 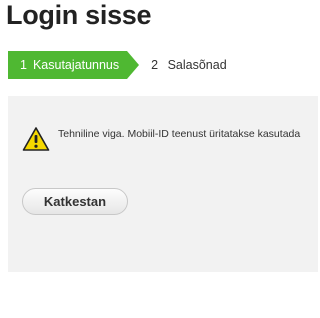 I want to click on step-1-number: 1, so click(x=23, y=65).